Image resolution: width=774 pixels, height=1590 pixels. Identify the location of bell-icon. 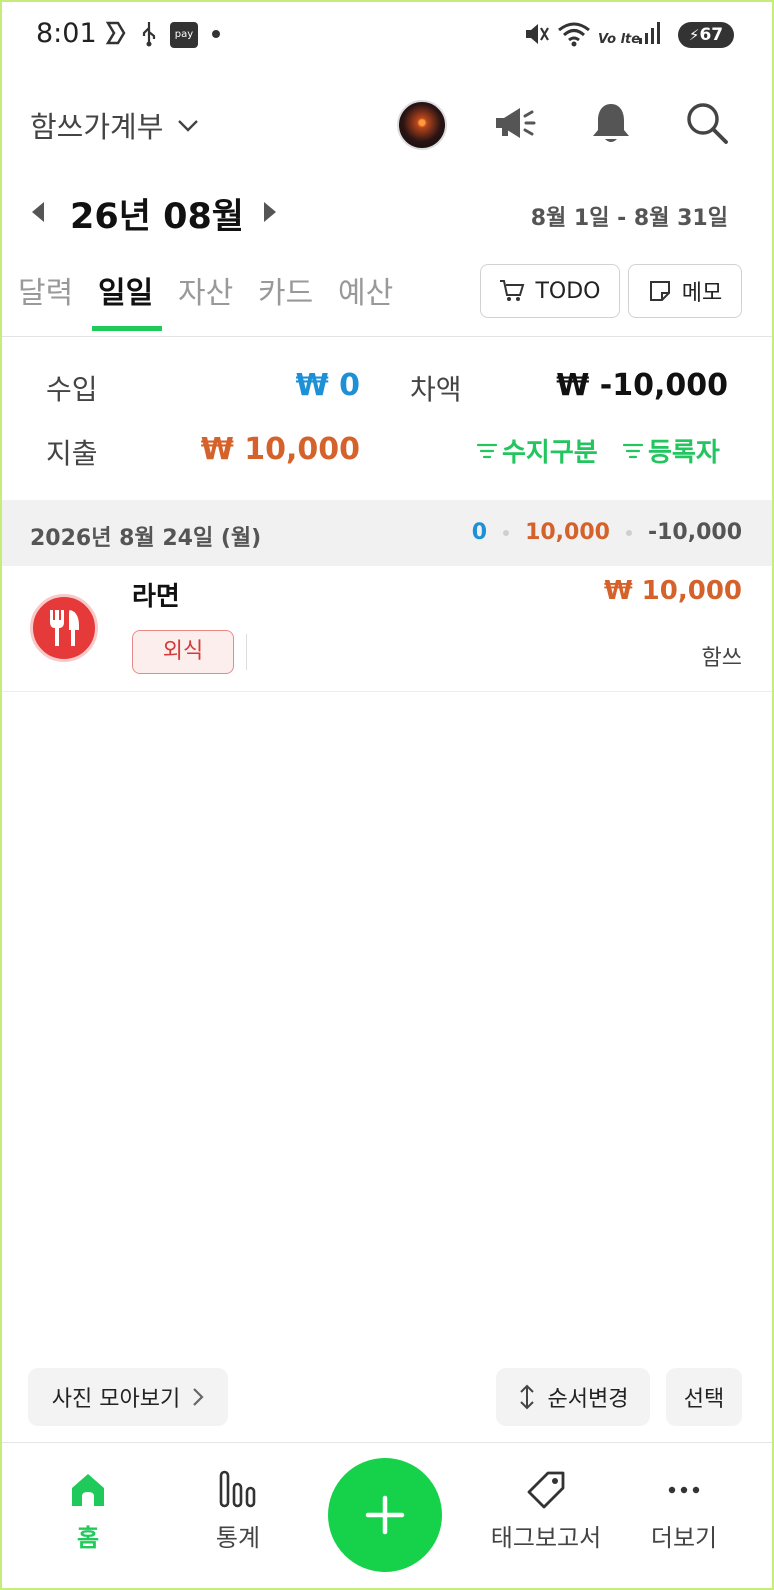
(611, 123).